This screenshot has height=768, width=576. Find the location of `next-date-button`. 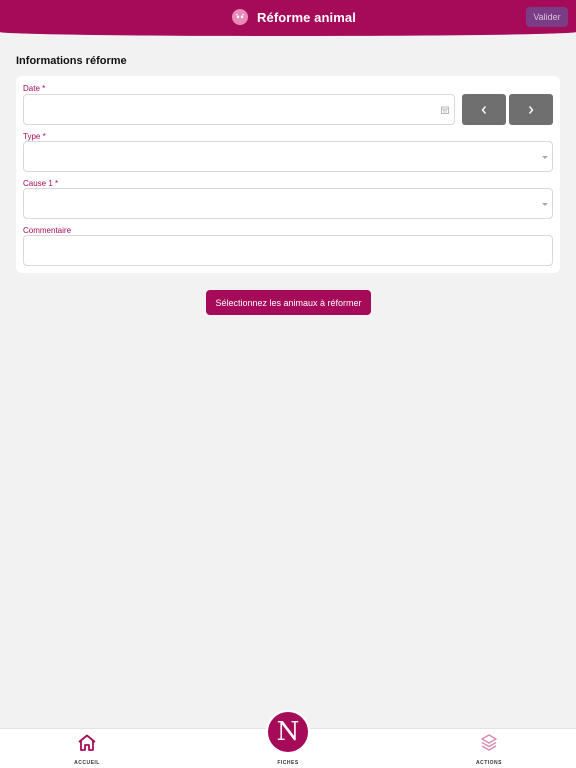

next-date-button is located at coordinates (531, 109).